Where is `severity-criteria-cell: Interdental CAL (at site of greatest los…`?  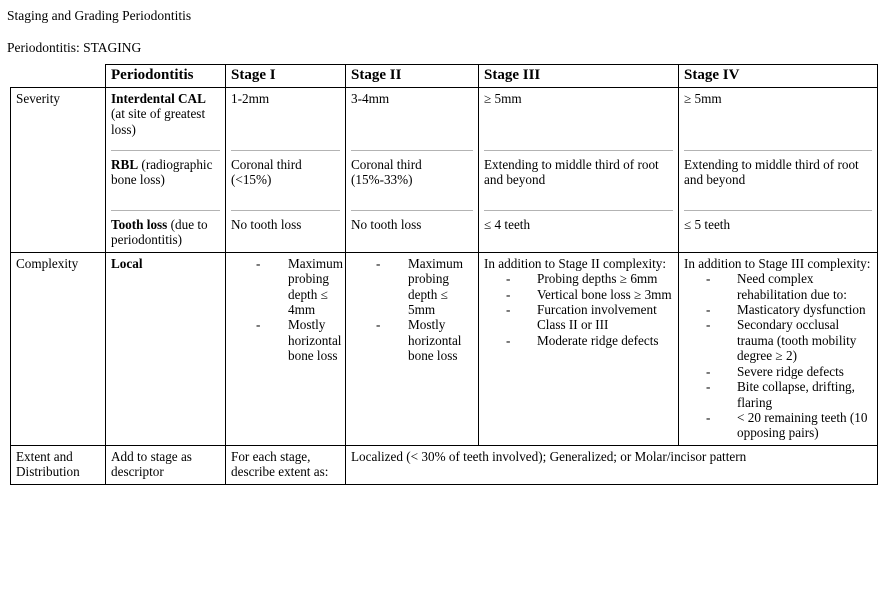
severity-criteria-cell: Interdental CAL (at site of greatest los… is located at coordinates (165, 169).